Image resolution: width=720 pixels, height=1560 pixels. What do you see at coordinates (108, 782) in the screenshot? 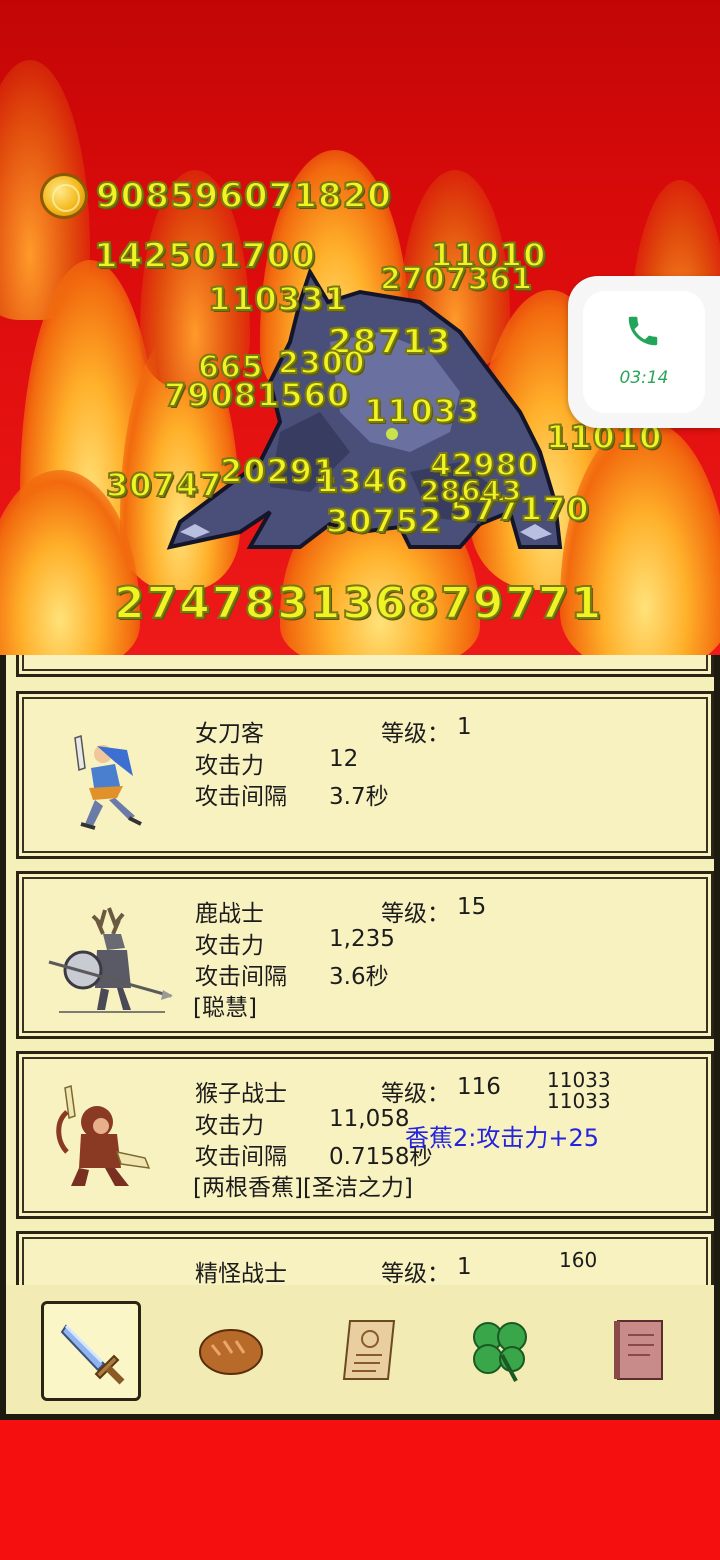
I see `swordswoman-sprite` at bounding box center [108, 782].